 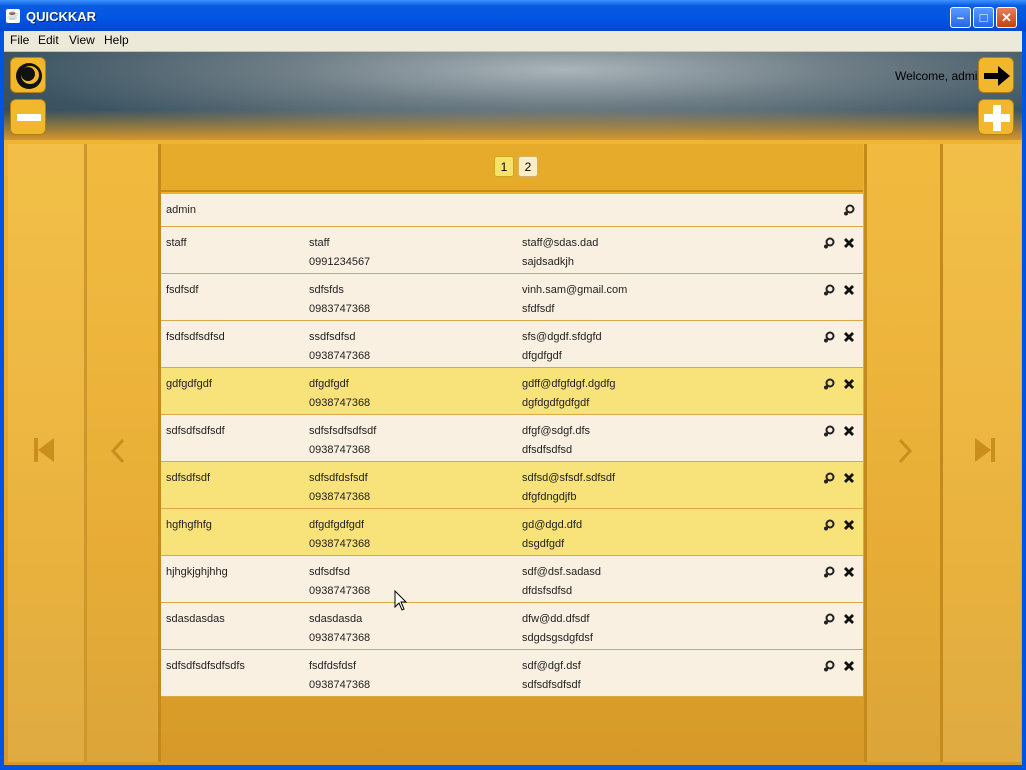 I want to click on title-bar: ☕ QUICKKAR – □ ✕, so click(x=513, y=16).